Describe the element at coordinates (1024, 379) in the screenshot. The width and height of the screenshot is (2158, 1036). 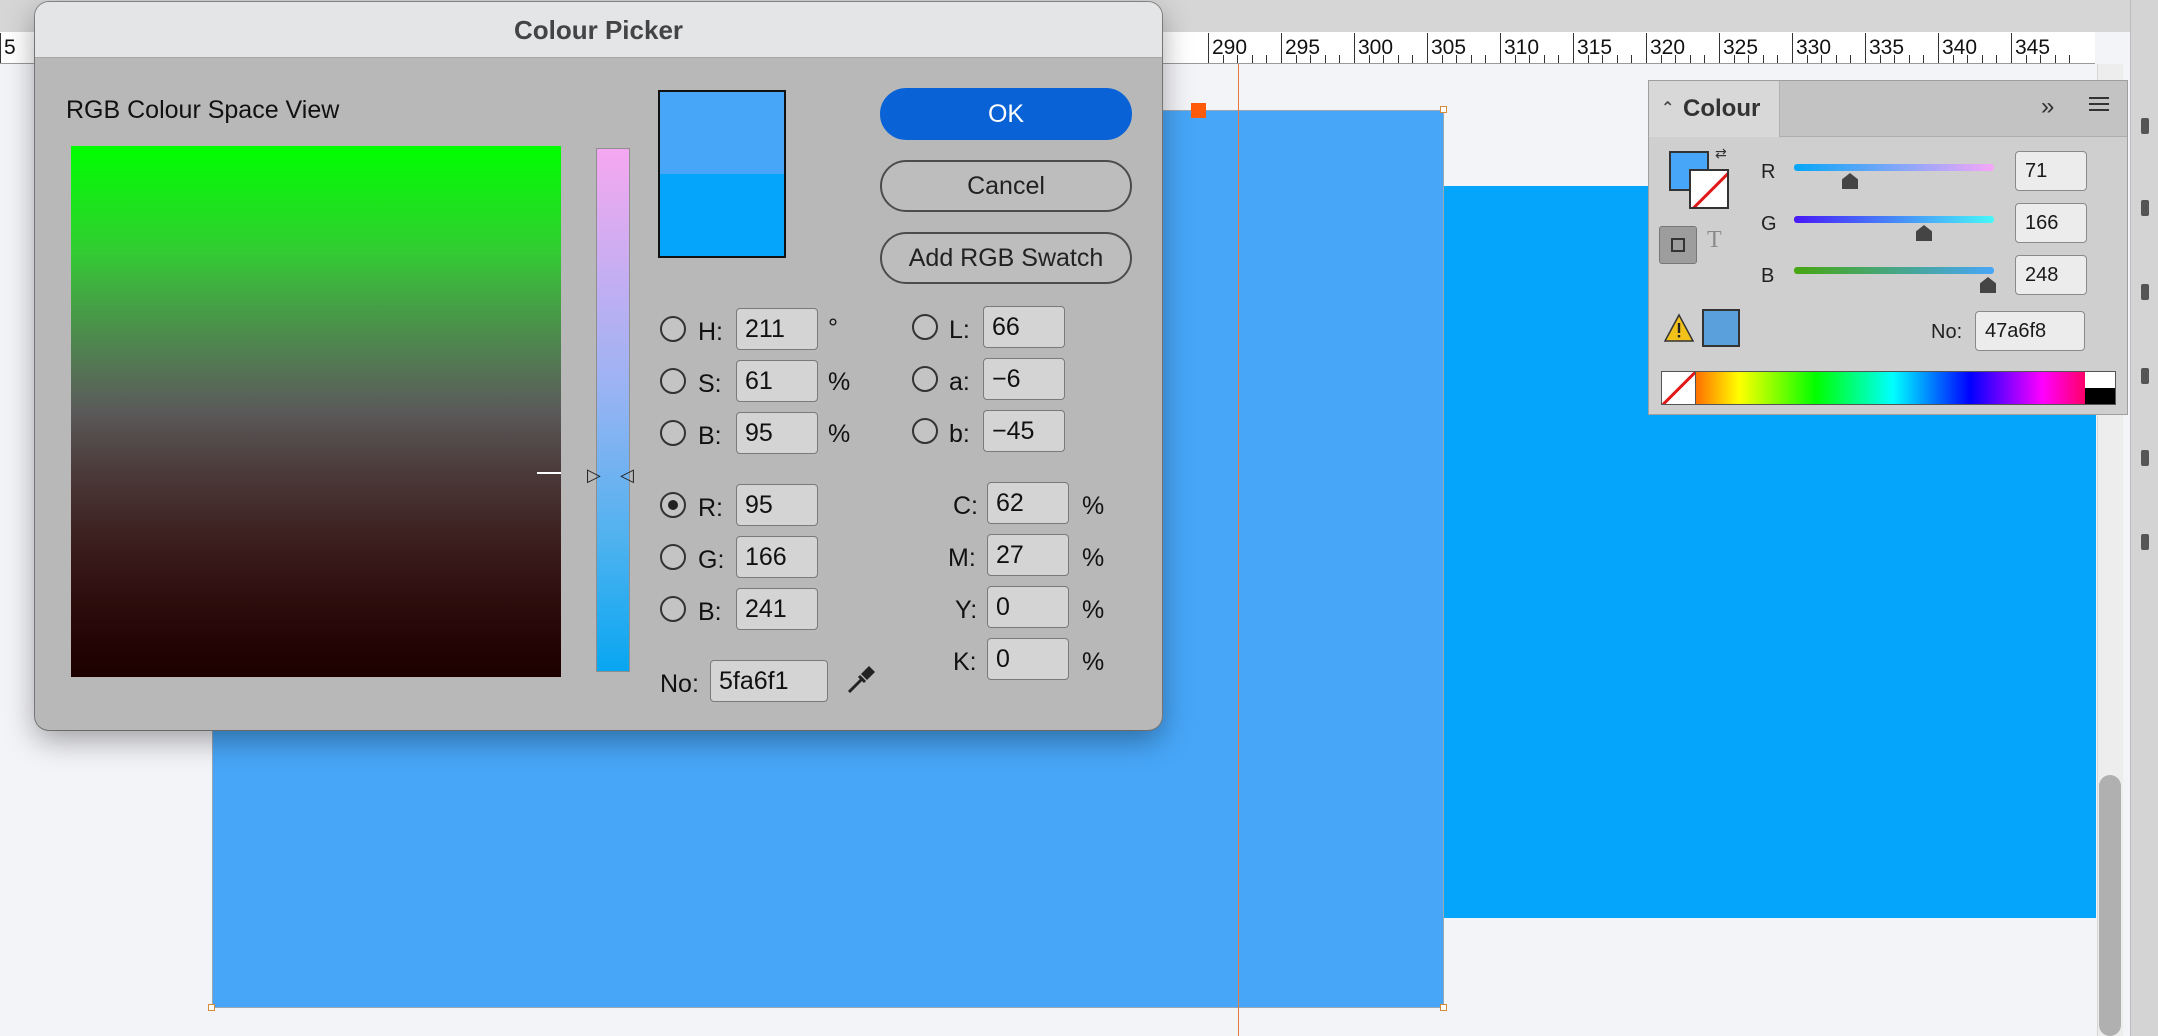
I see `a-field: −6` at that location.